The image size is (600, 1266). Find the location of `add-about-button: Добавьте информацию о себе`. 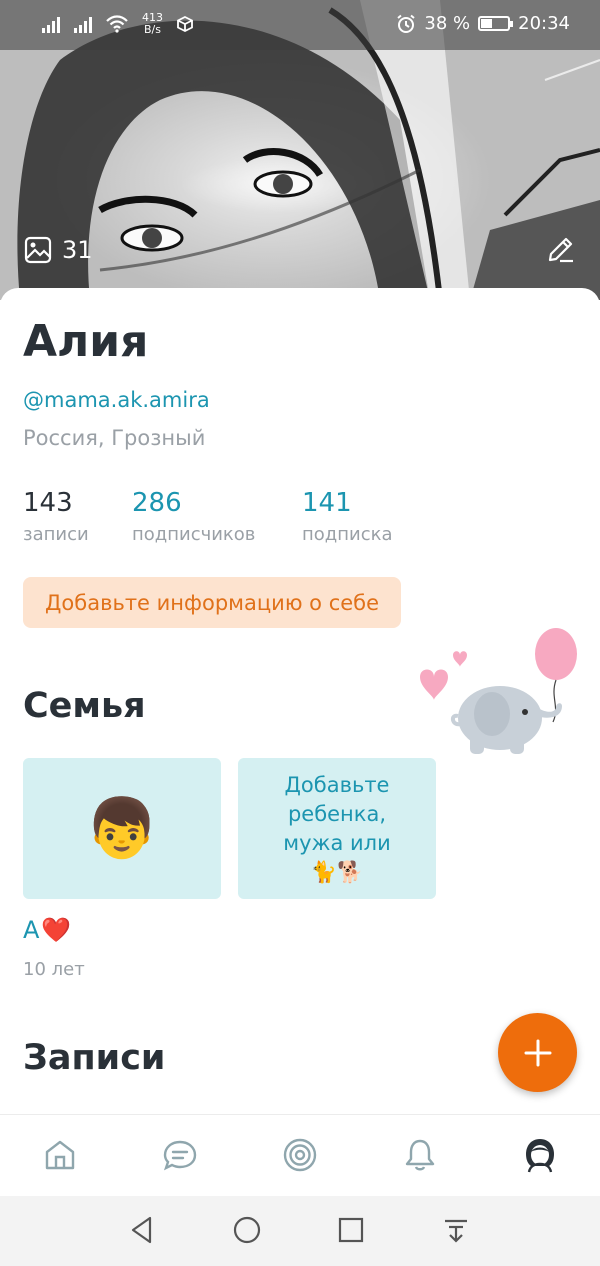

add-about-button: Добавьте информацию о себе is located at coordinates (212, 602).